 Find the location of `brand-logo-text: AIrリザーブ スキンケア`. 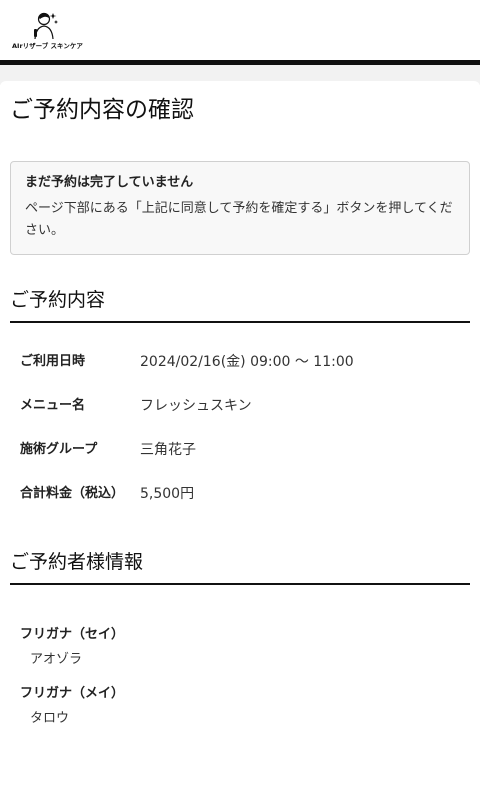

brand-logo-text: AIrリザーブ スキンケア is located at coordinates (47, 46).